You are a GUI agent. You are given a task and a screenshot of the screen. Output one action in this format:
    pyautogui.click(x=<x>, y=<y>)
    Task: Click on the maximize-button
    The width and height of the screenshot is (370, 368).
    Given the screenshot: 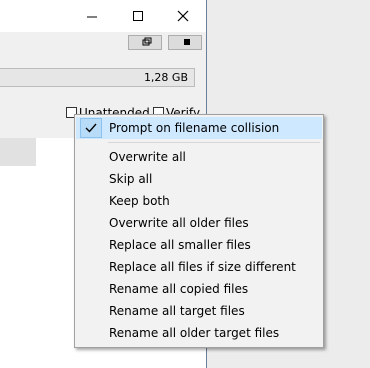 What is the action you would take?
    pyautogui.click(x=138, y=16)
    